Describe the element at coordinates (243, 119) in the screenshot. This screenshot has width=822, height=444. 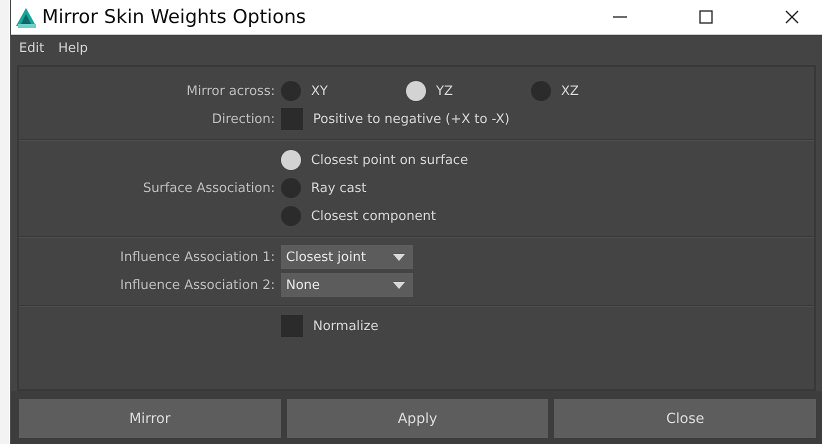
I see `field-label: Direction:` at that location.